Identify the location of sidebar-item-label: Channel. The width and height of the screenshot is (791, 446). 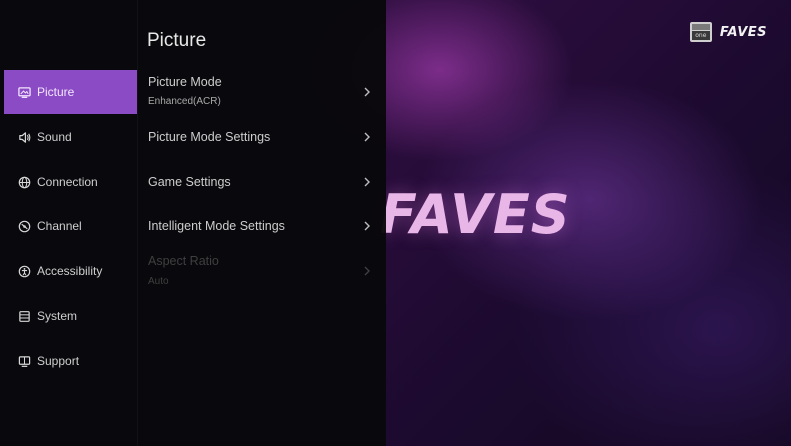
(59, 226).